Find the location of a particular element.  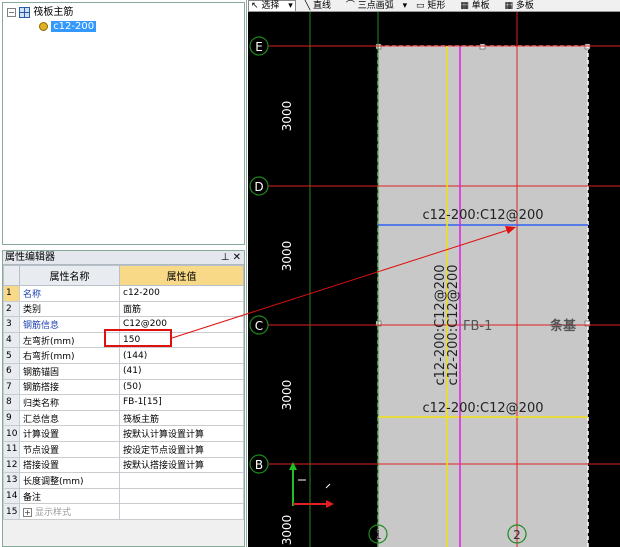

property-name: 节点设置 is located at coordinates (69, 449).